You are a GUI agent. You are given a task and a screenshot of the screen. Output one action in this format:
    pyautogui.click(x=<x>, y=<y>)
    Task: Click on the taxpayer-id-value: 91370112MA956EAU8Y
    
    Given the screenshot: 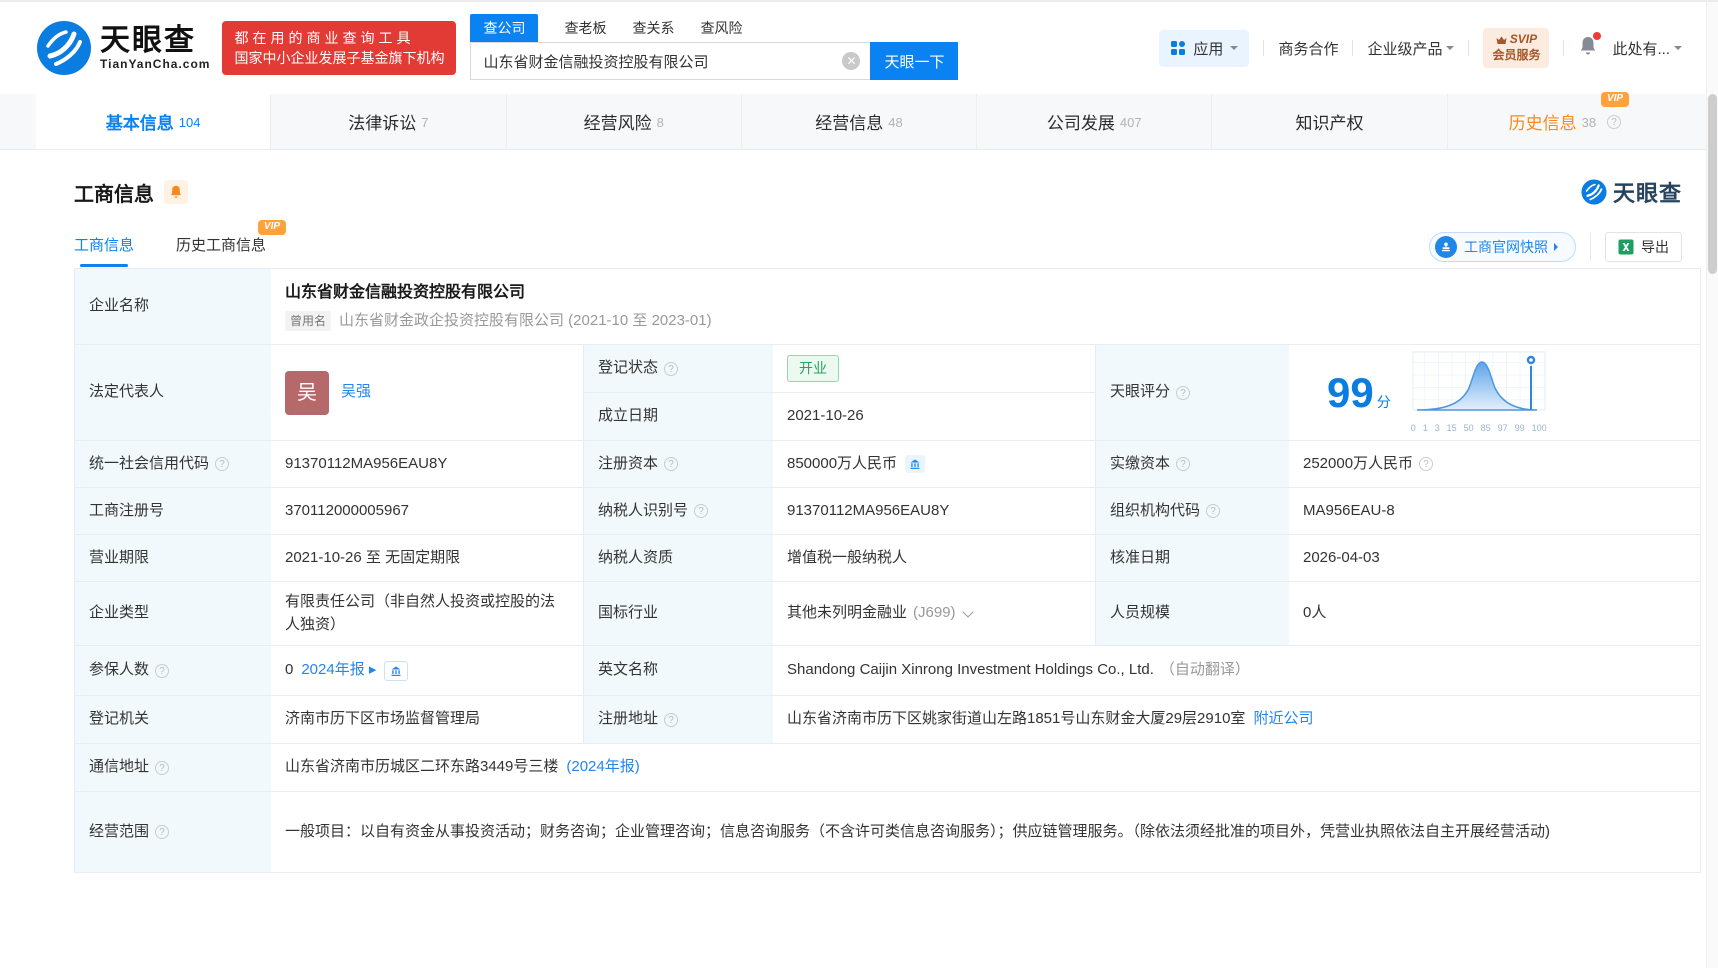 What is the action you would take?
    pyautogui.click(x=934, y=511)
    